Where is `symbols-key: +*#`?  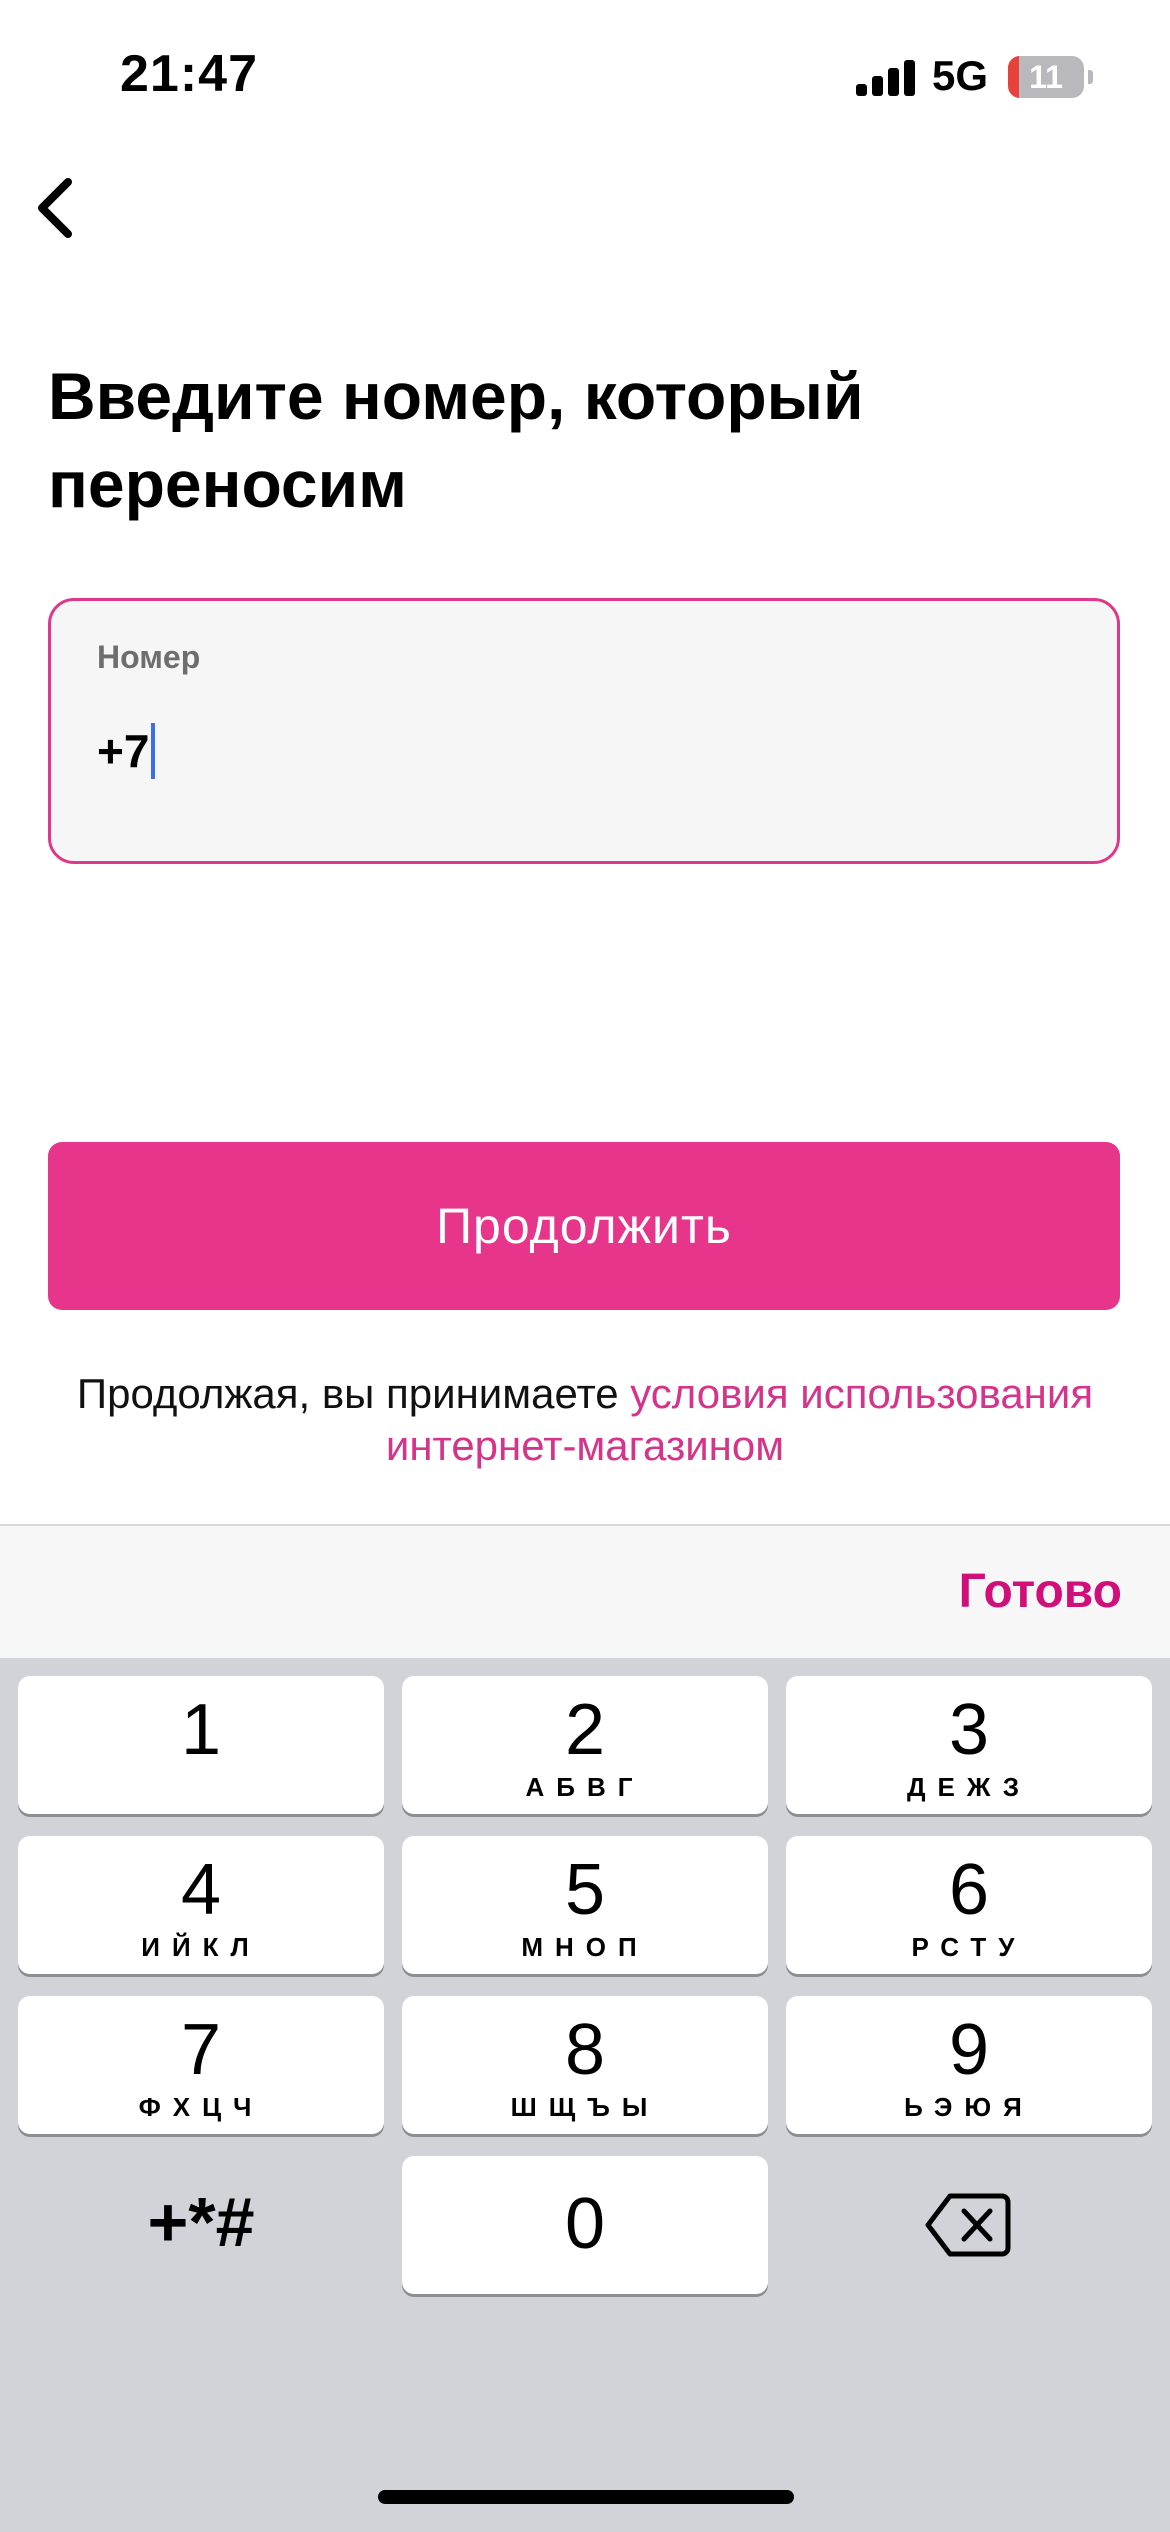
symbols-key: +*# is located at coordinates (201, 2225).